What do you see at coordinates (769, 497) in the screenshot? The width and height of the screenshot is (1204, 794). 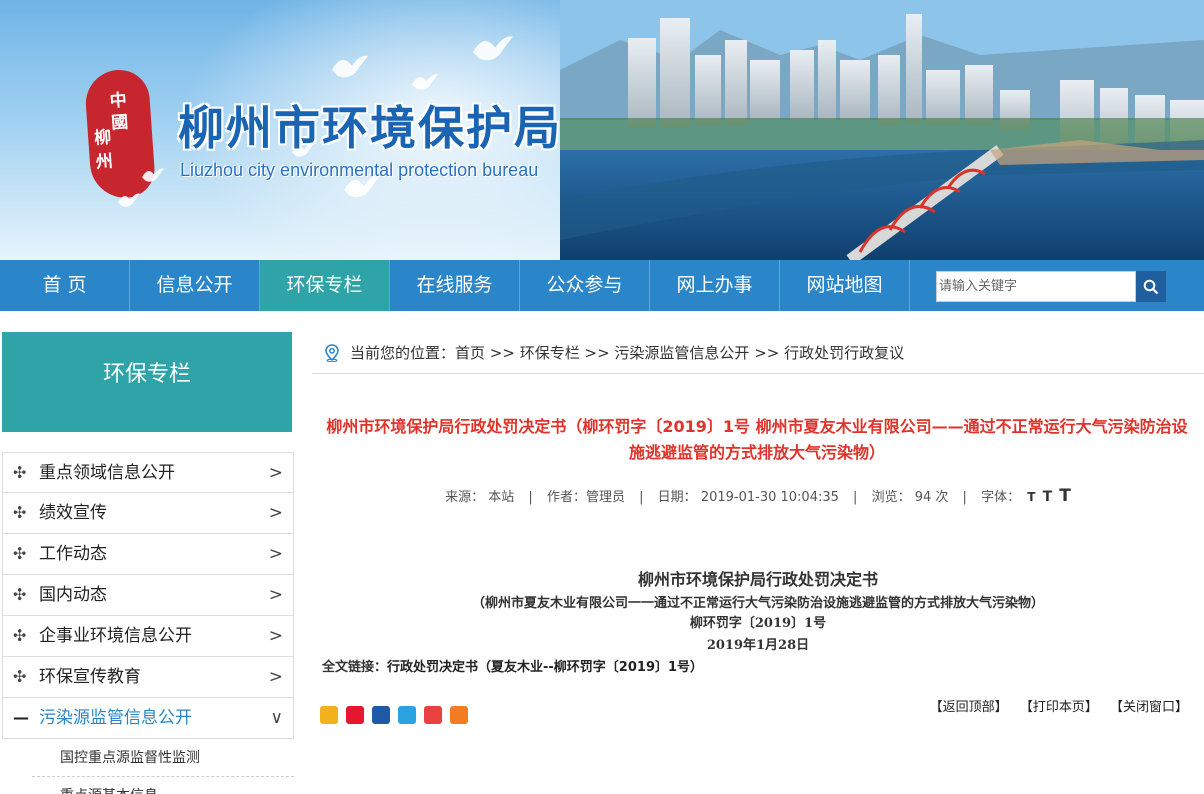 I see `meta-date: 2019-01-30 10:04:35` at bounding box center [769, 497].